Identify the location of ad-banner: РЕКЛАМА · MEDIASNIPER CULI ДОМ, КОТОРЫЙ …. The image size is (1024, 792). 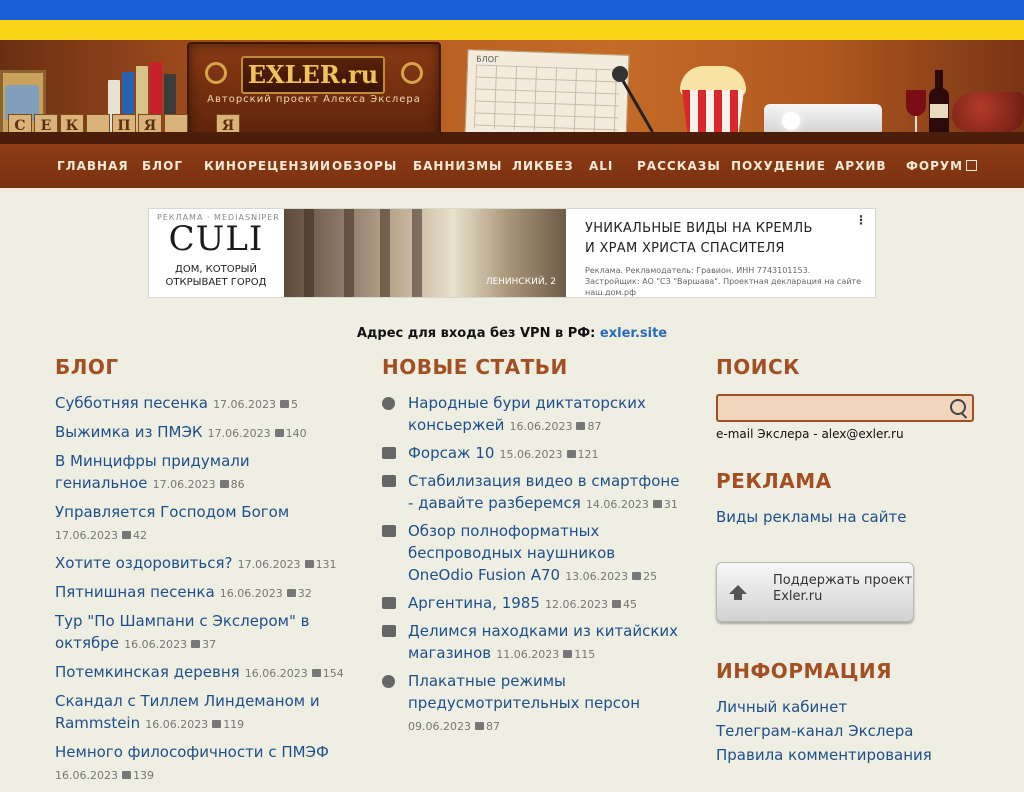
(512, 253).